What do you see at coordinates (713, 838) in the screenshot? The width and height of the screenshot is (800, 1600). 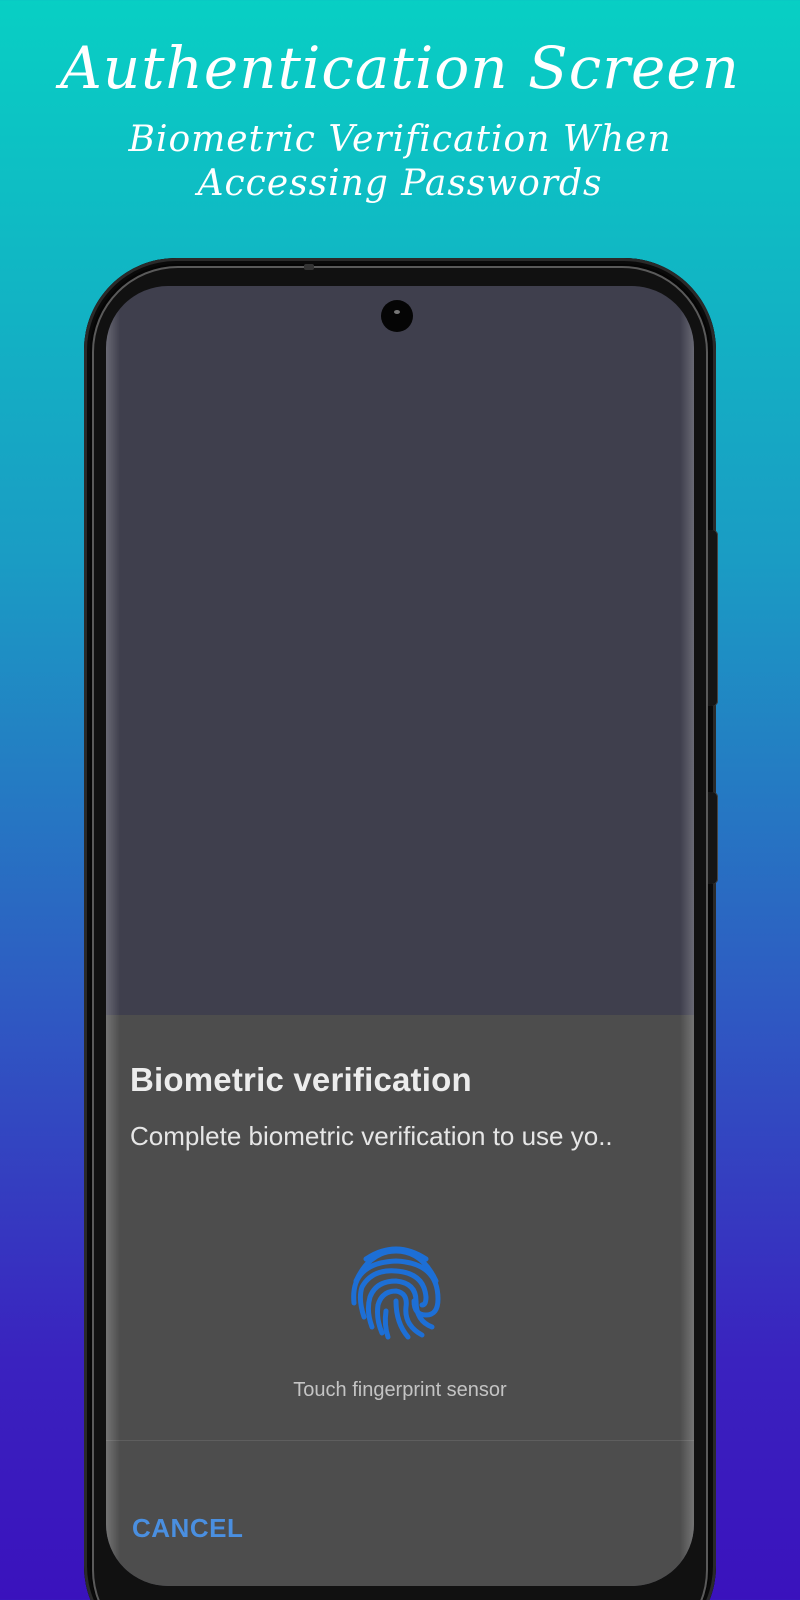 I see `volume-button` at bounding box center [713, 838].